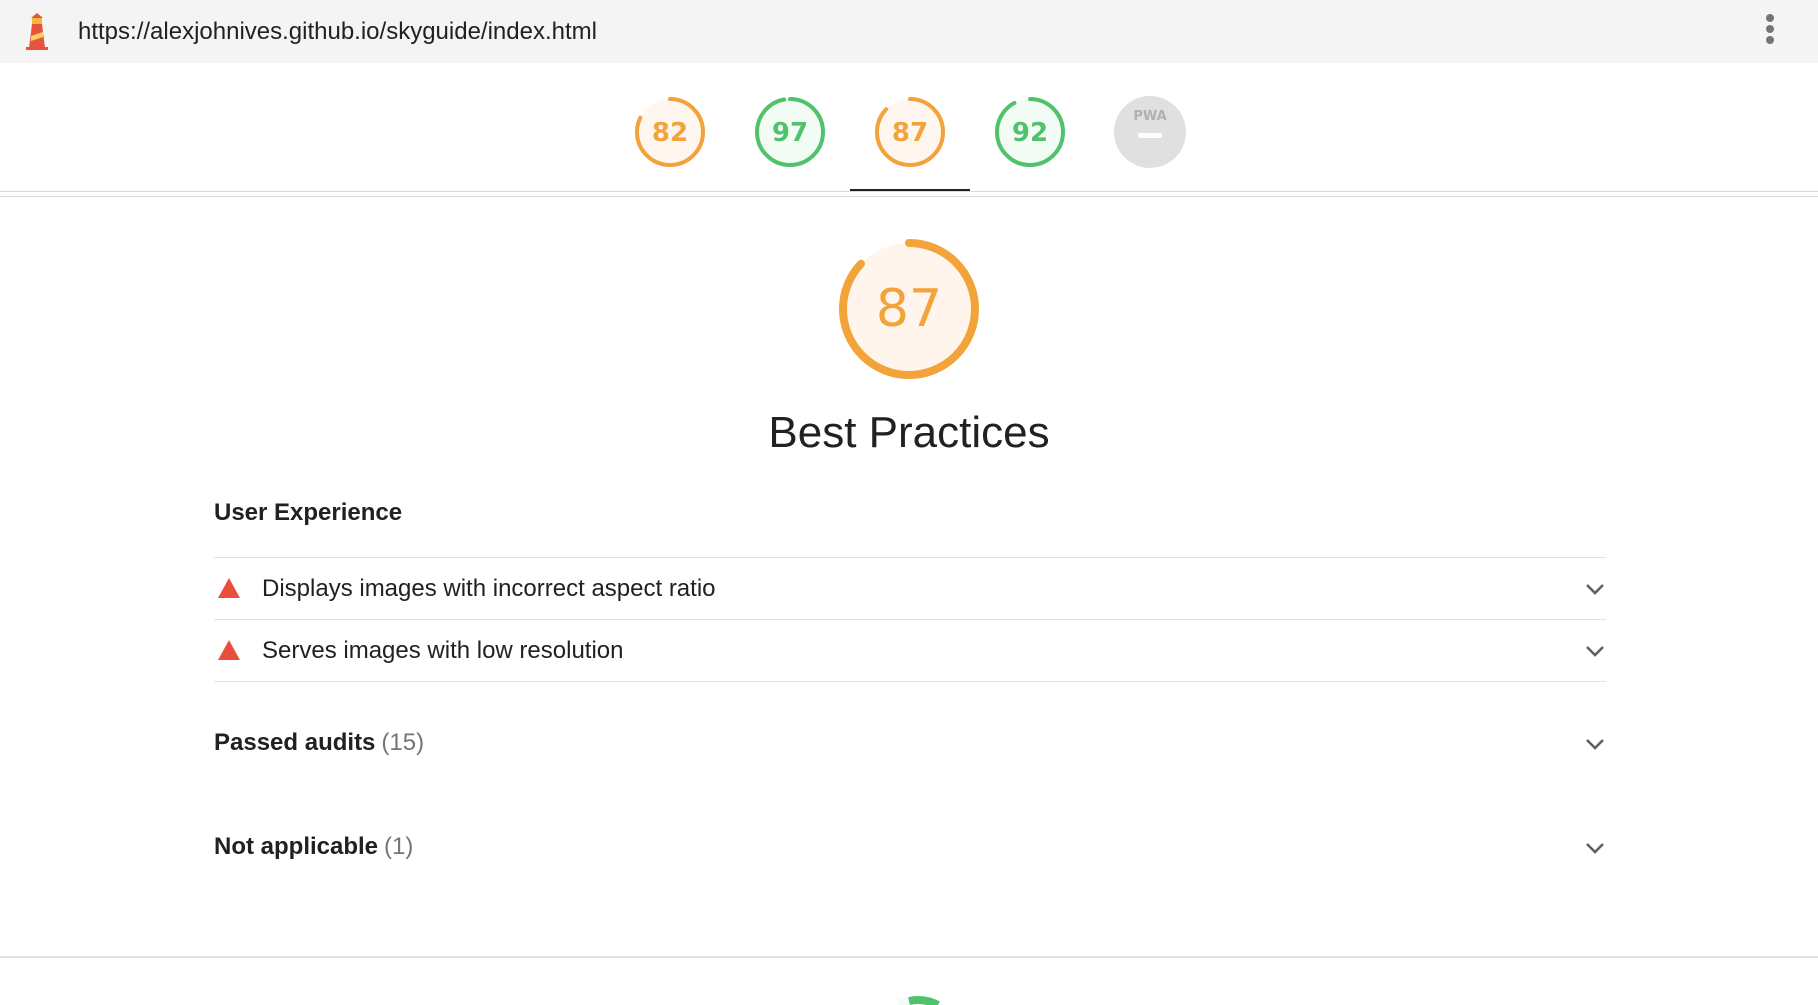  Describe the element at coordinates (910, 847) in the screenshot. I see `not-applicable-section: Not applicable (1)` at that location.